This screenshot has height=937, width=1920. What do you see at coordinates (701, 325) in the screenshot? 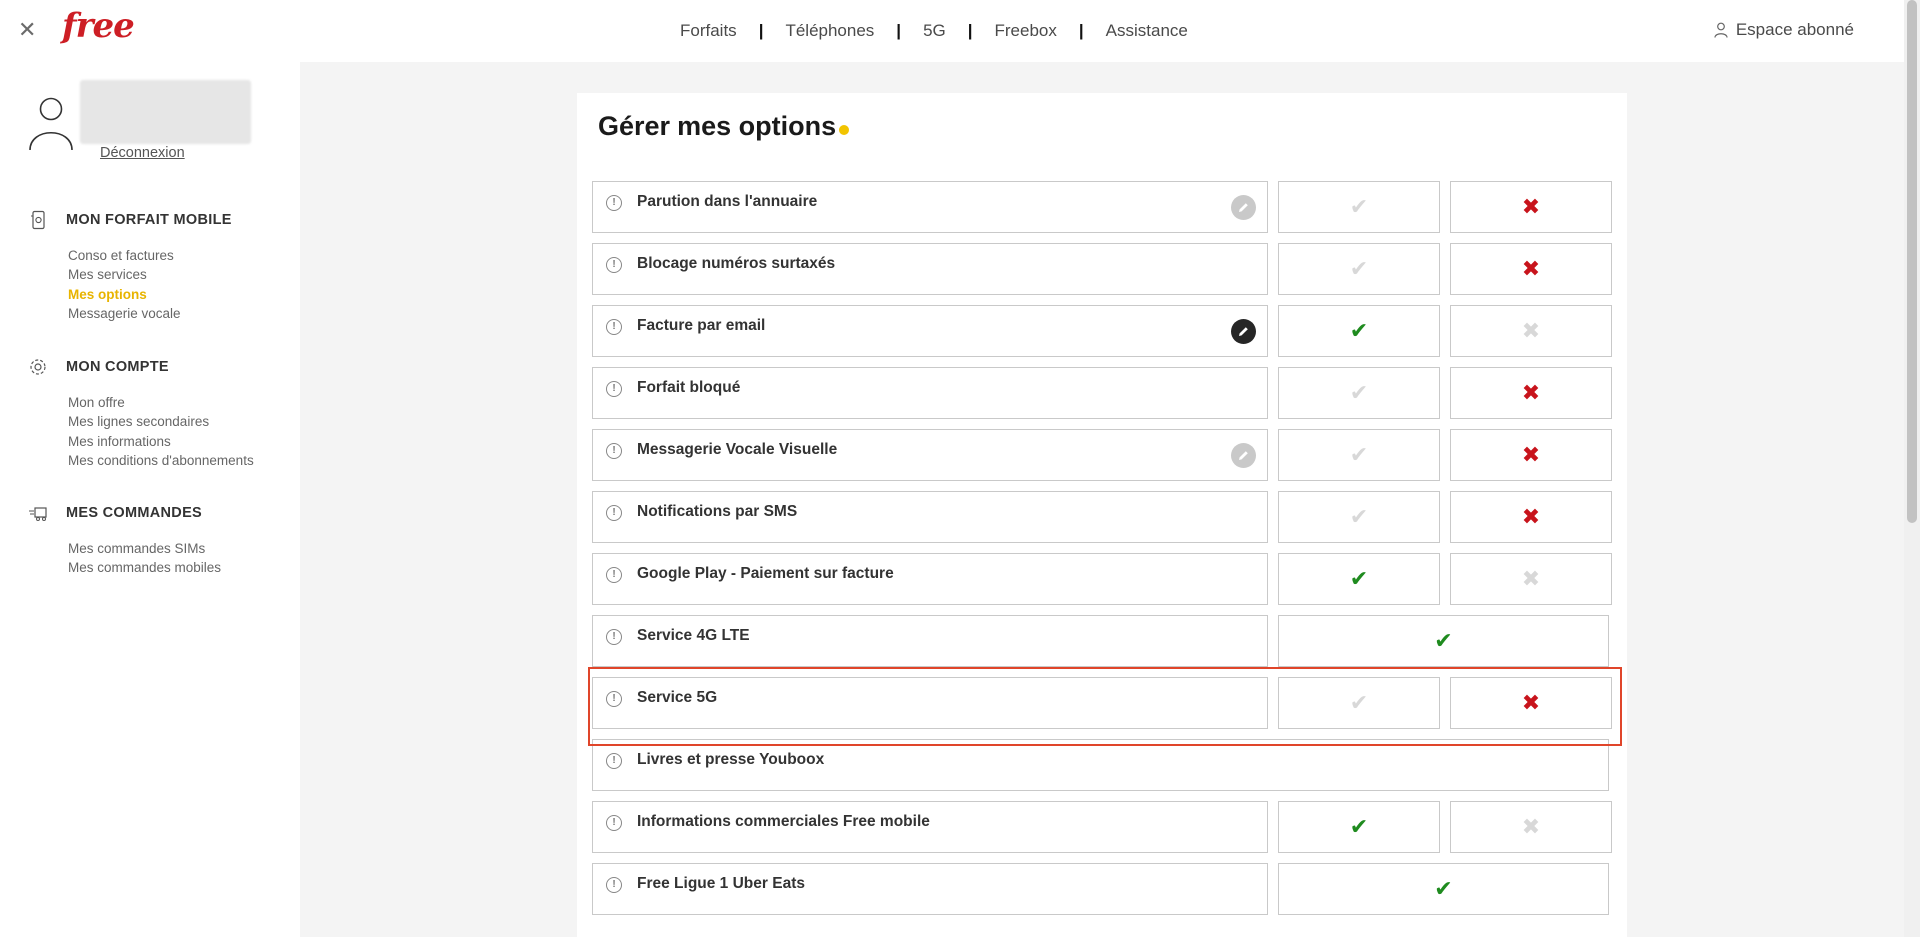
I see `option-label: Facture par email` at bounding box center [701, 325].